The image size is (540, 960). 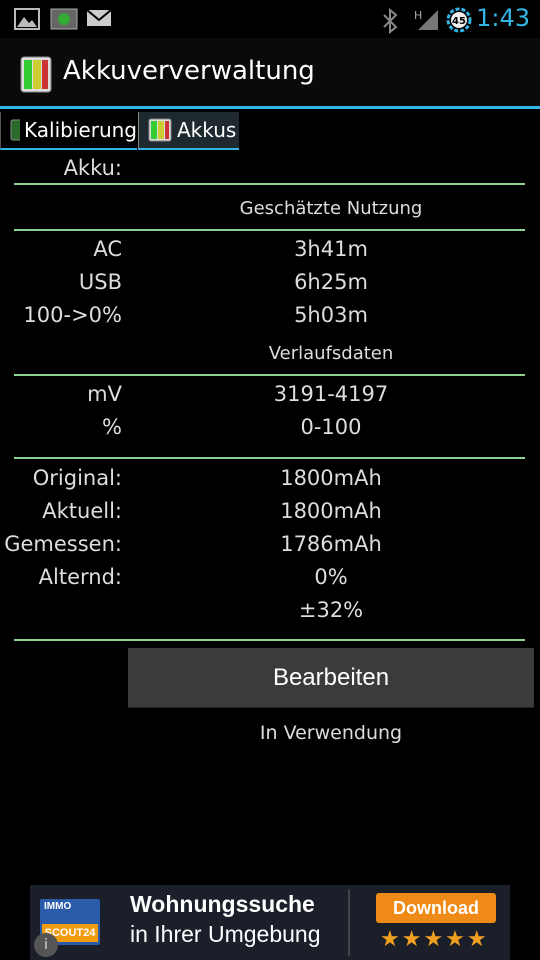 What do you see at coordinates (72, 315) in the screenshot?
I see `usage-label-full: 100->0%` at bounding box center [72, 315].